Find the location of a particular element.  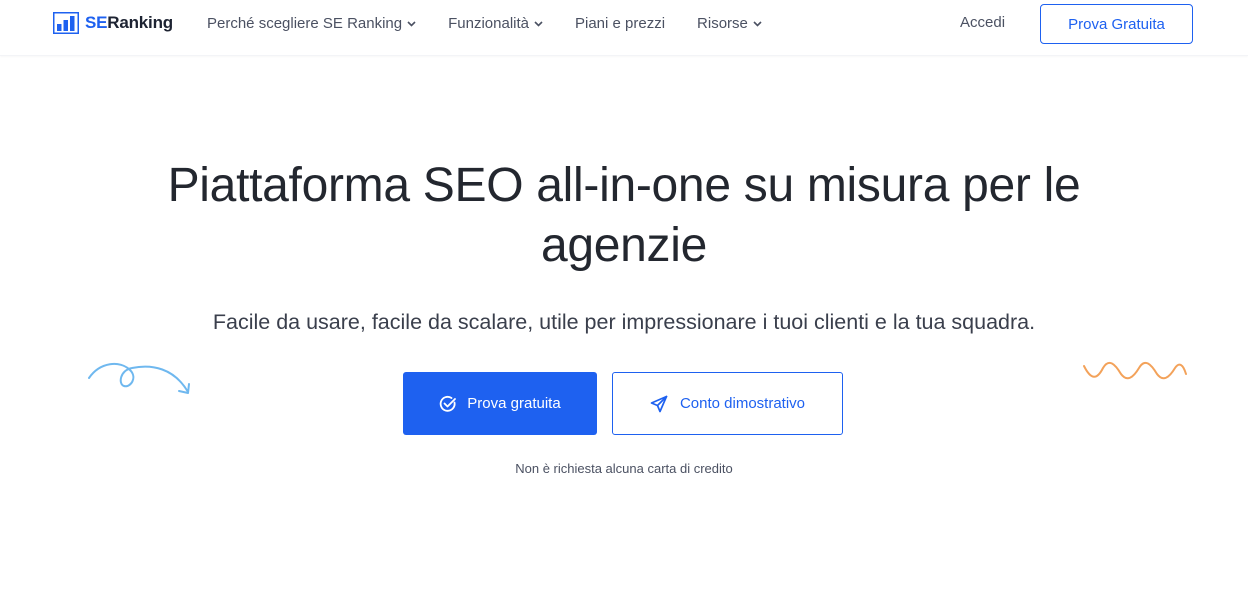

nav-label: Funzionalità is located at coordinates (488, 23).